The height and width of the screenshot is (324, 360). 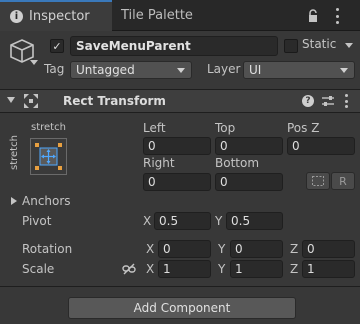 What do you see at coordinates (16, 16) in the screenshot?
I see `info-icon: i` at bounding box center [16, 16].